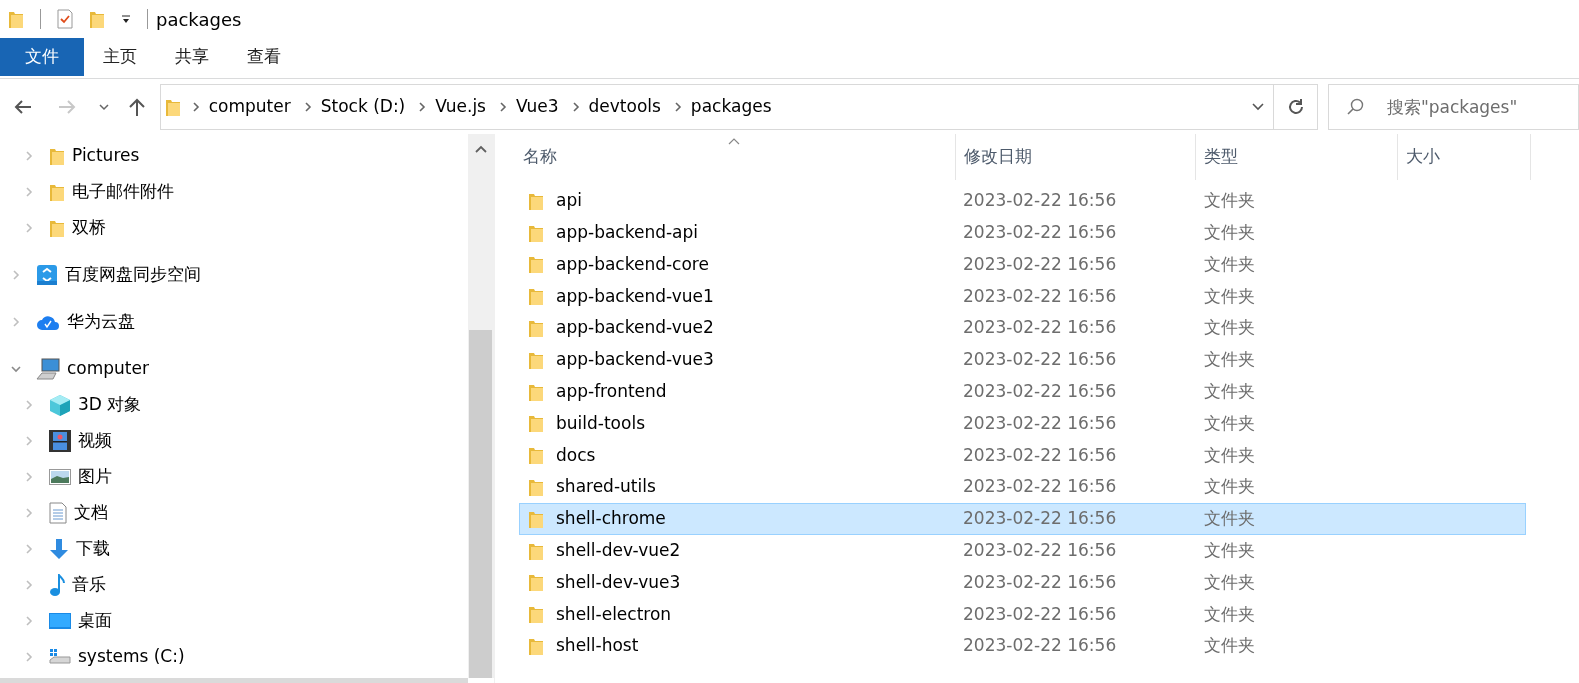 This screenshot has width=1579, height=683. What do you see at coordinates (48, 322) in the screenshot?
I see `cloud-icon` at bounding box center [48, 322].